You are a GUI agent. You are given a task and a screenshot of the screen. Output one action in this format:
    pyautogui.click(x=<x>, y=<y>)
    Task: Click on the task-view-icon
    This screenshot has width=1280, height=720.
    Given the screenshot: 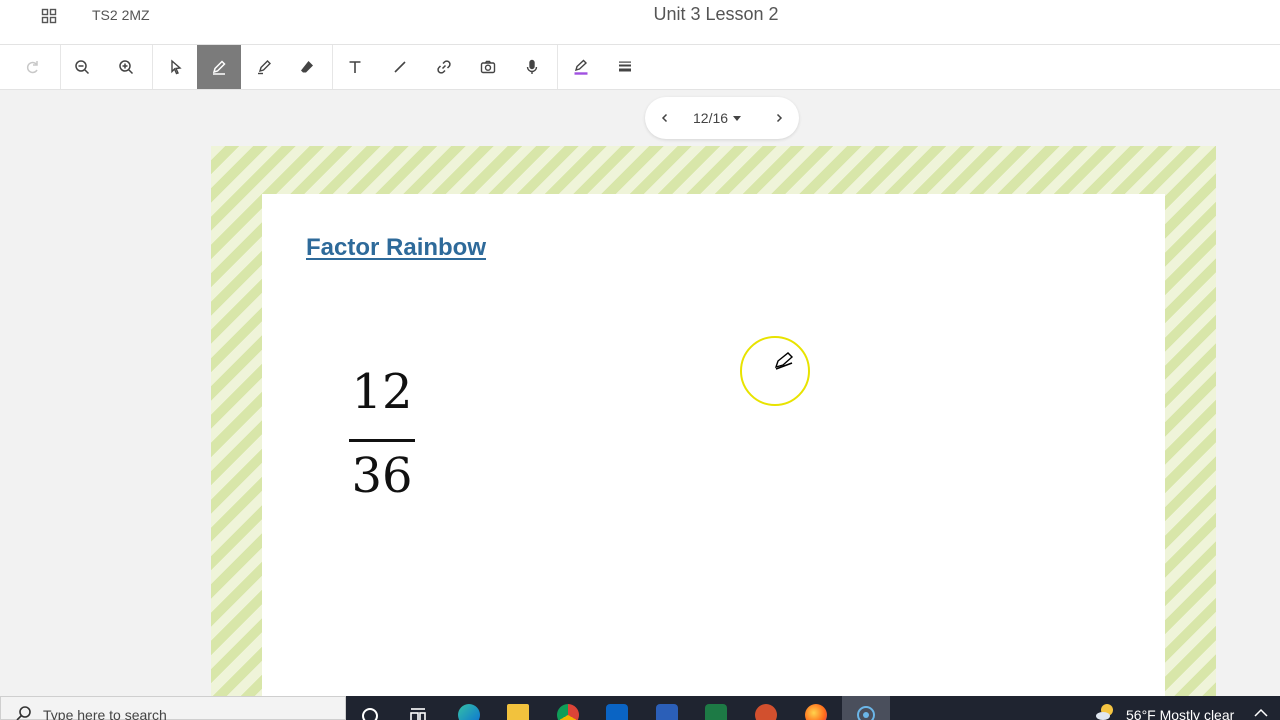 What is the action you would take?
    pyautogui.click(x=418, y=709)
    